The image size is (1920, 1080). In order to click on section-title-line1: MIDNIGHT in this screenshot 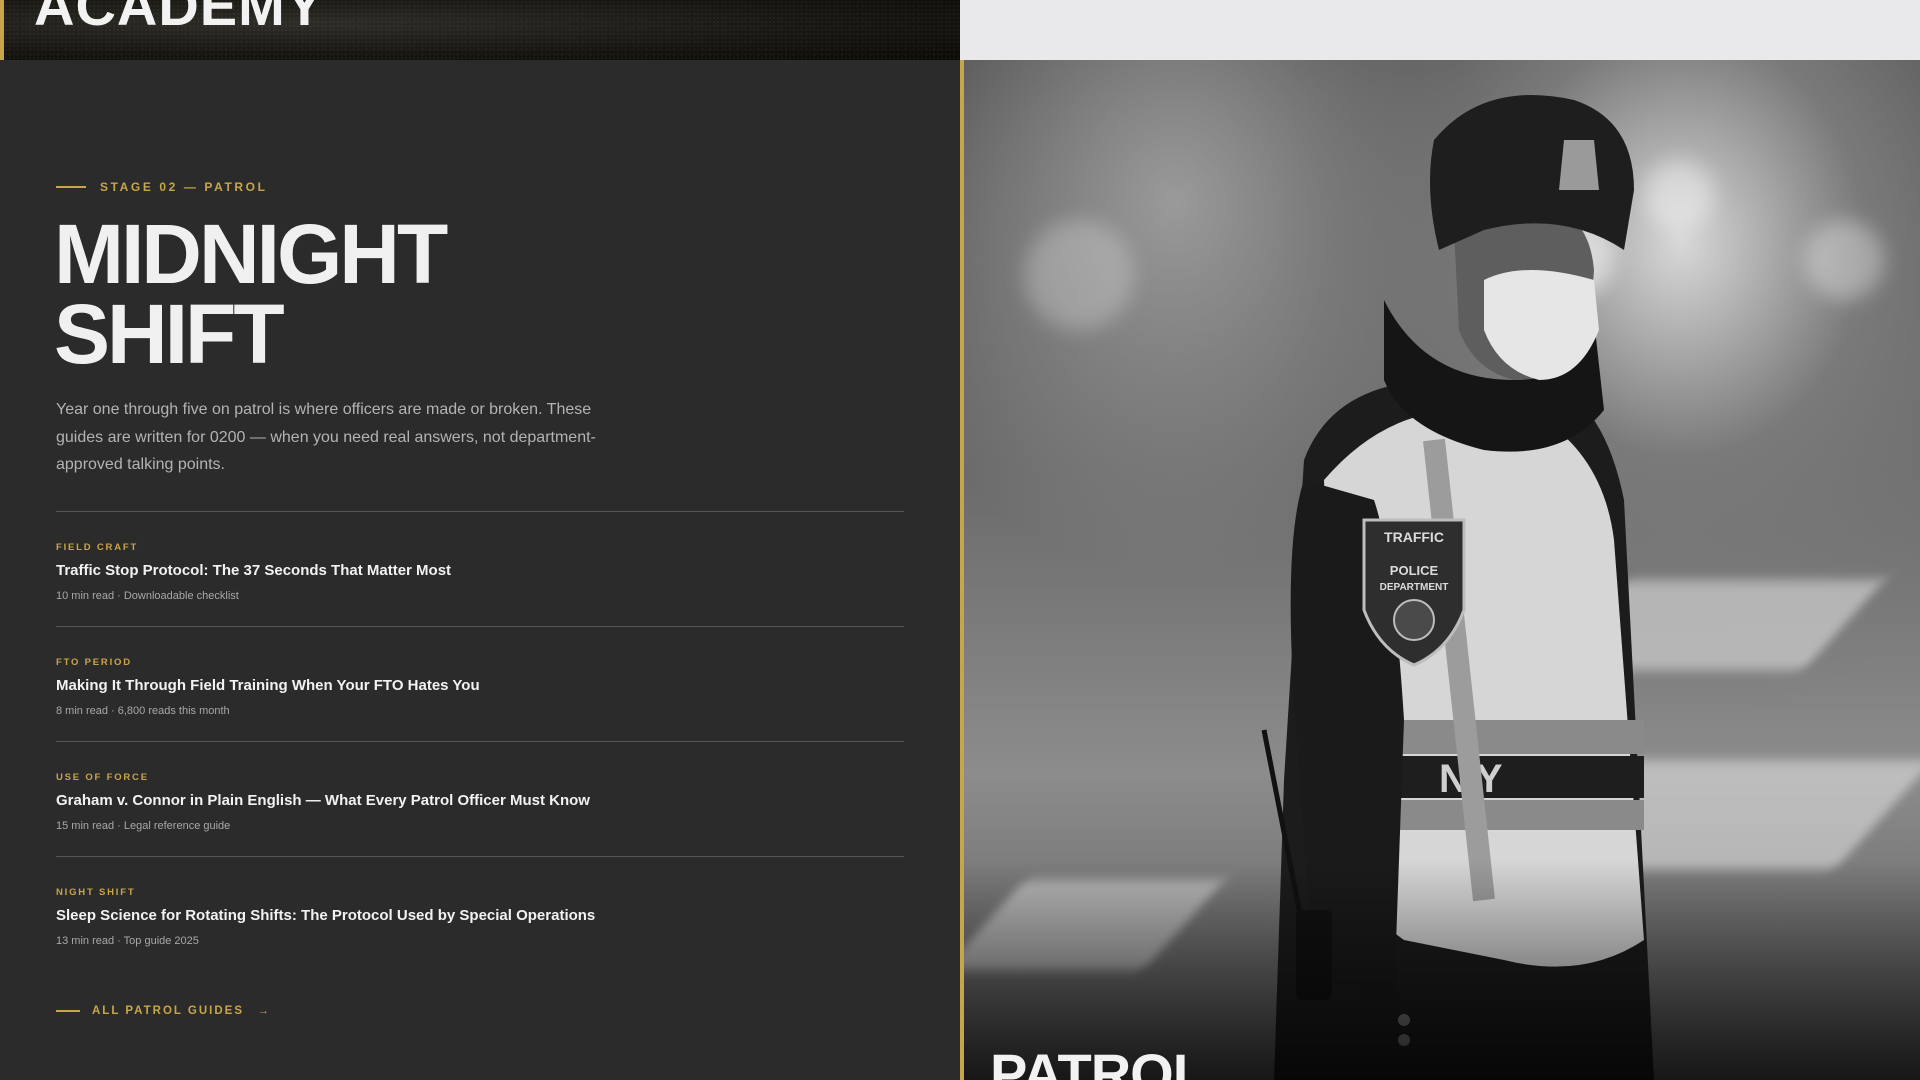, I will do `click(251, 254)`.